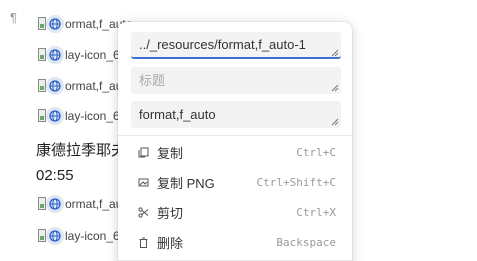 The width and height of the screenshot is (477, 261). Describe the element at coordinates (143, 182) in the screenshot. I see `image-icon` at that location.